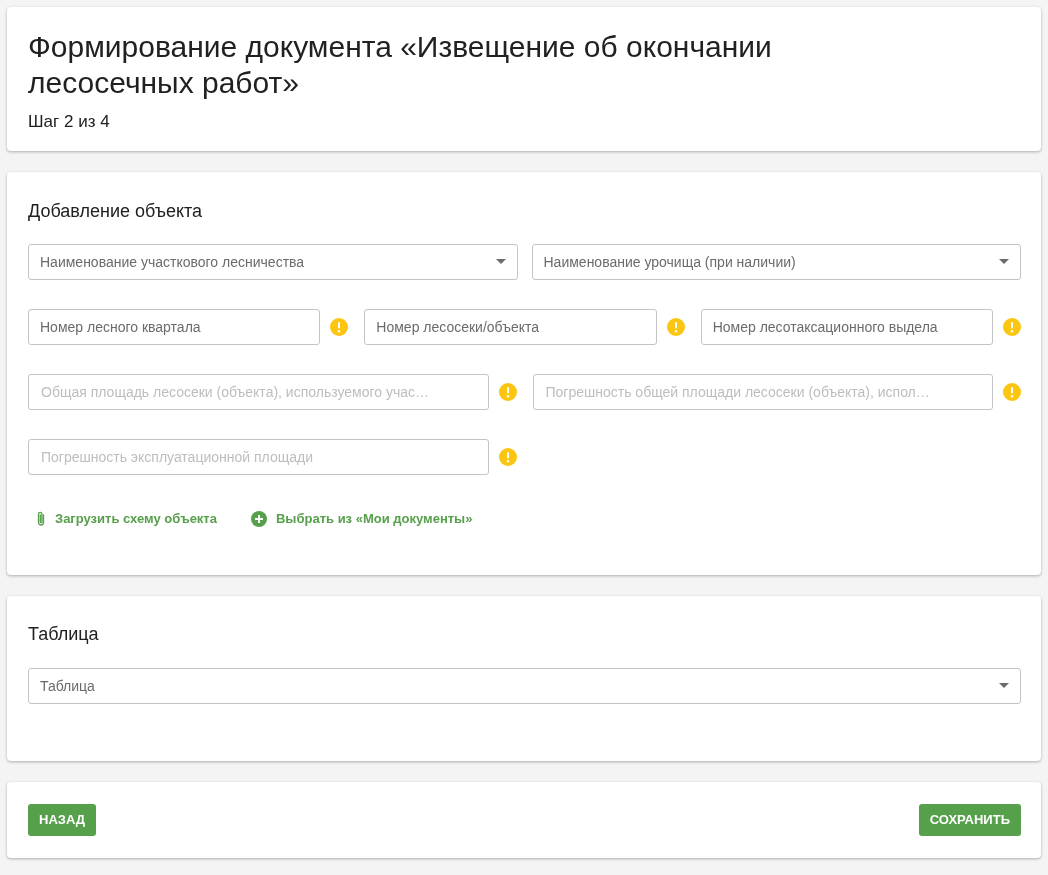 The height and width of the screenshot is (875, 1048). I want to click on field-label: Наименование участкового лесничества, so click(172, 262).